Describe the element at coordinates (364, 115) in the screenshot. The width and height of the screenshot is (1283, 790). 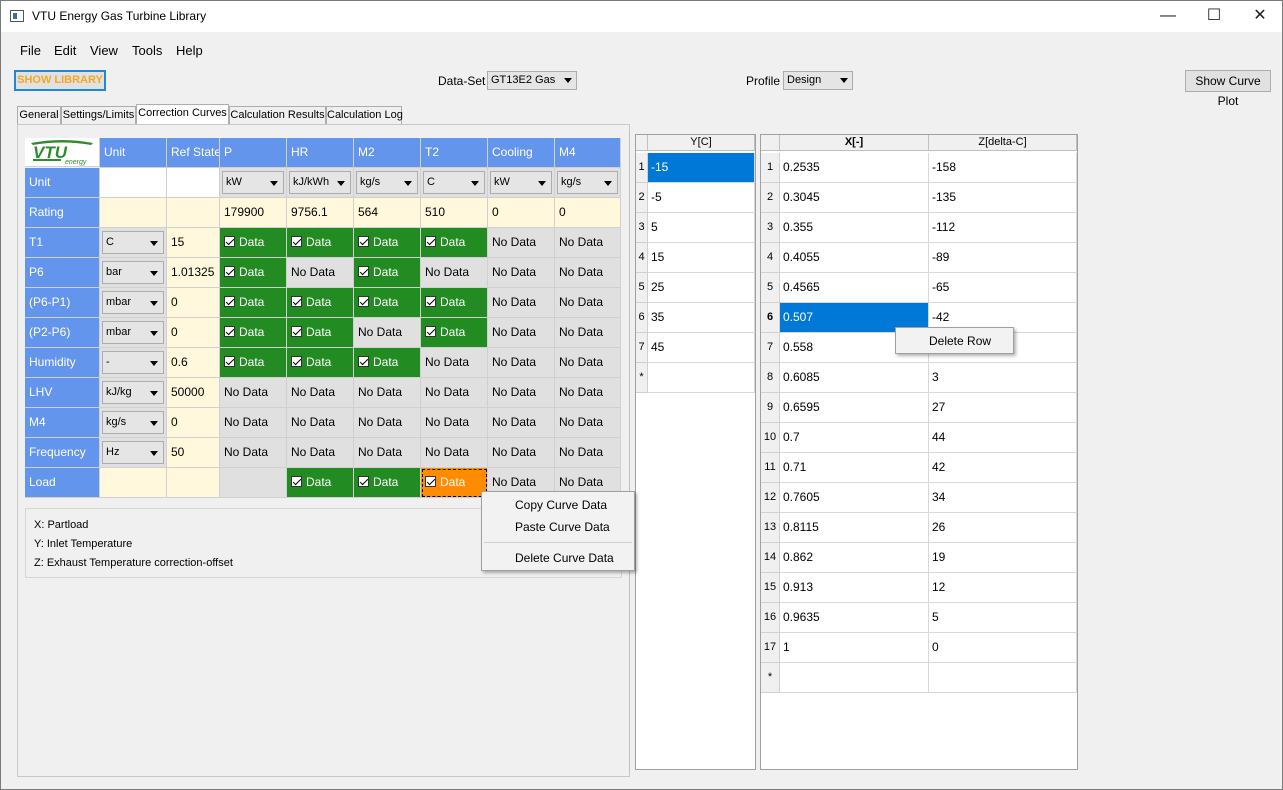
I see `tab-calculation-log: Calculation Log` at that location.